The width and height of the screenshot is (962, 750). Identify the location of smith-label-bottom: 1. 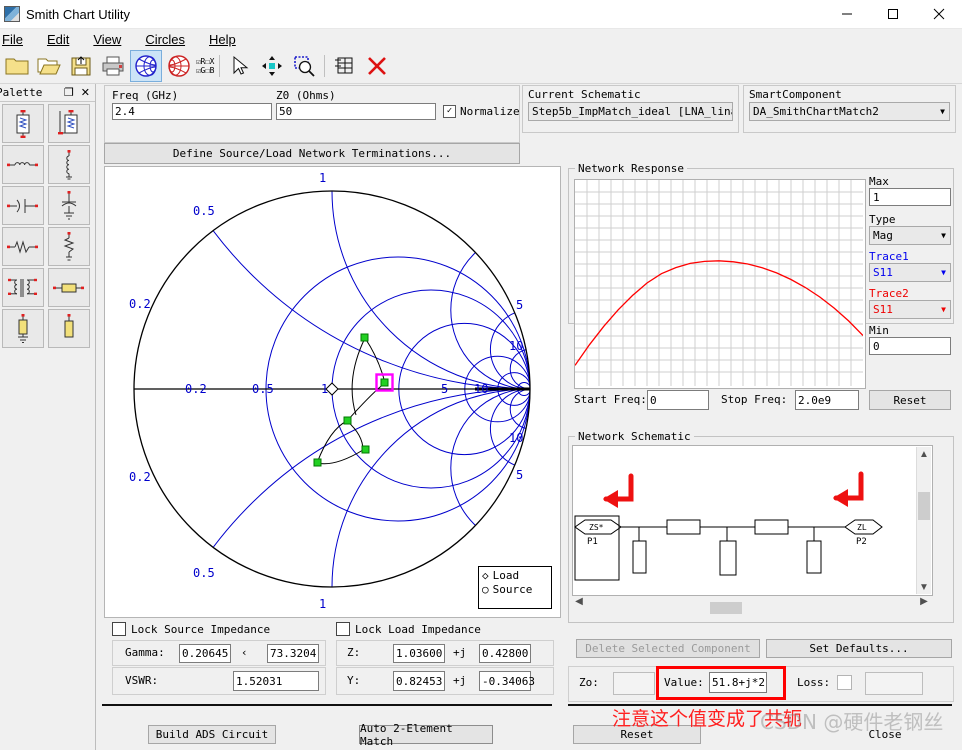
(322, 604).